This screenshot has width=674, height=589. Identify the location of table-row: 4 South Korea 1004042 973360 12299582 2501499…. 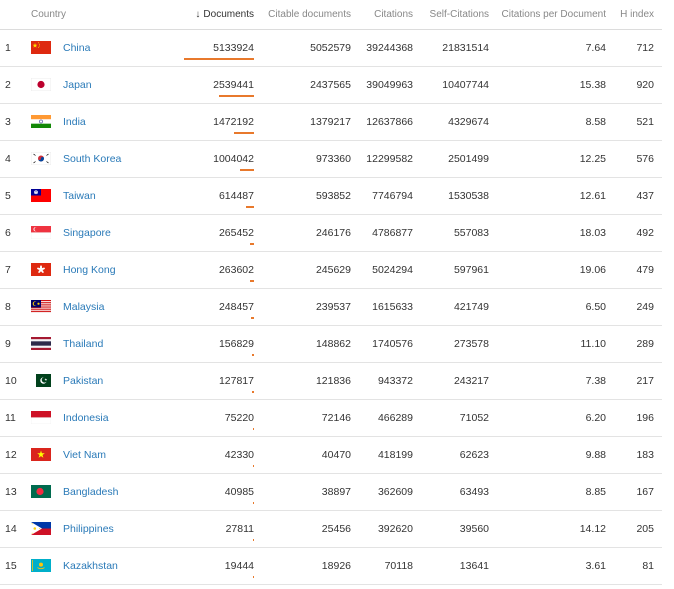
(331, 159).